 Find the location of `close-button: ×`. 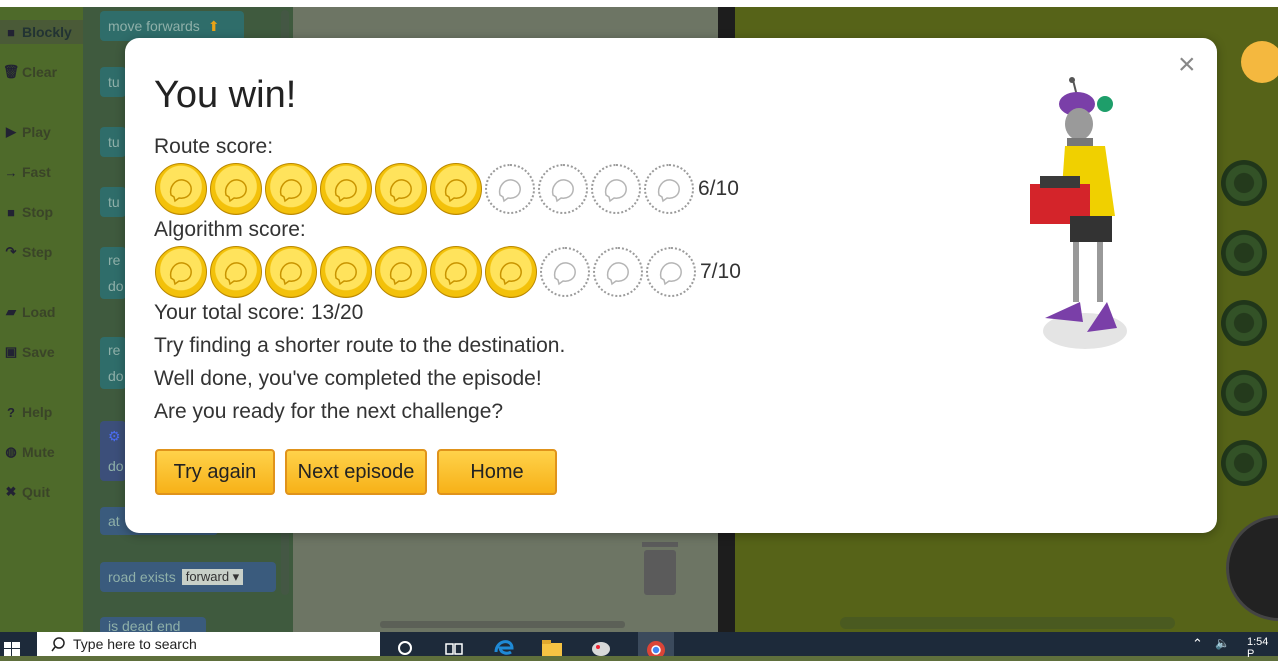

close-button: × is located at coordinates (1187, 65).